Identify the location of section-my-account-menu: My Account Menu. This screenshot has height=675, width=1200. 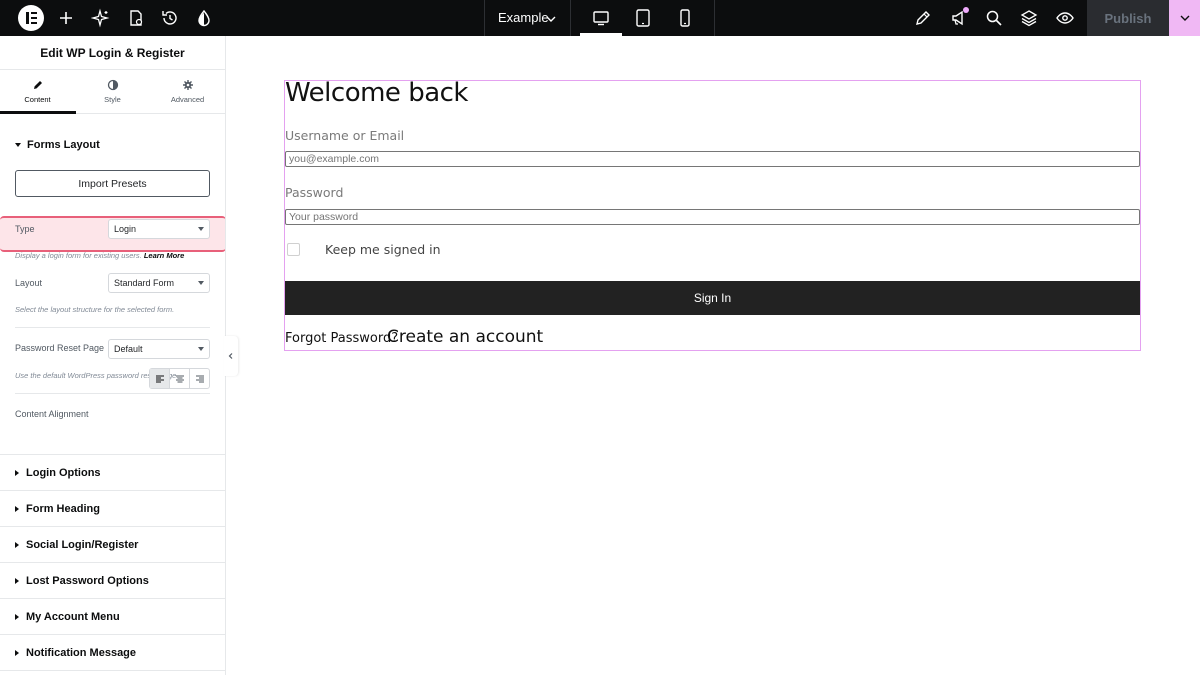
(67, 617).